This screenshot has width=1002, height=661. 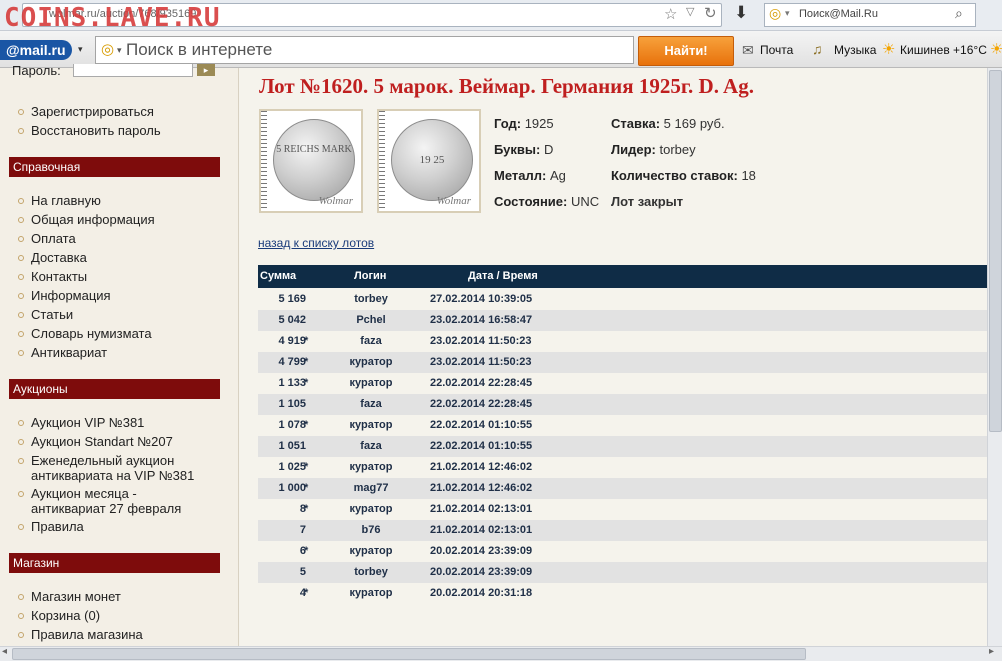 I want to click on cell-sum: 5, so click(x=302, y=572).